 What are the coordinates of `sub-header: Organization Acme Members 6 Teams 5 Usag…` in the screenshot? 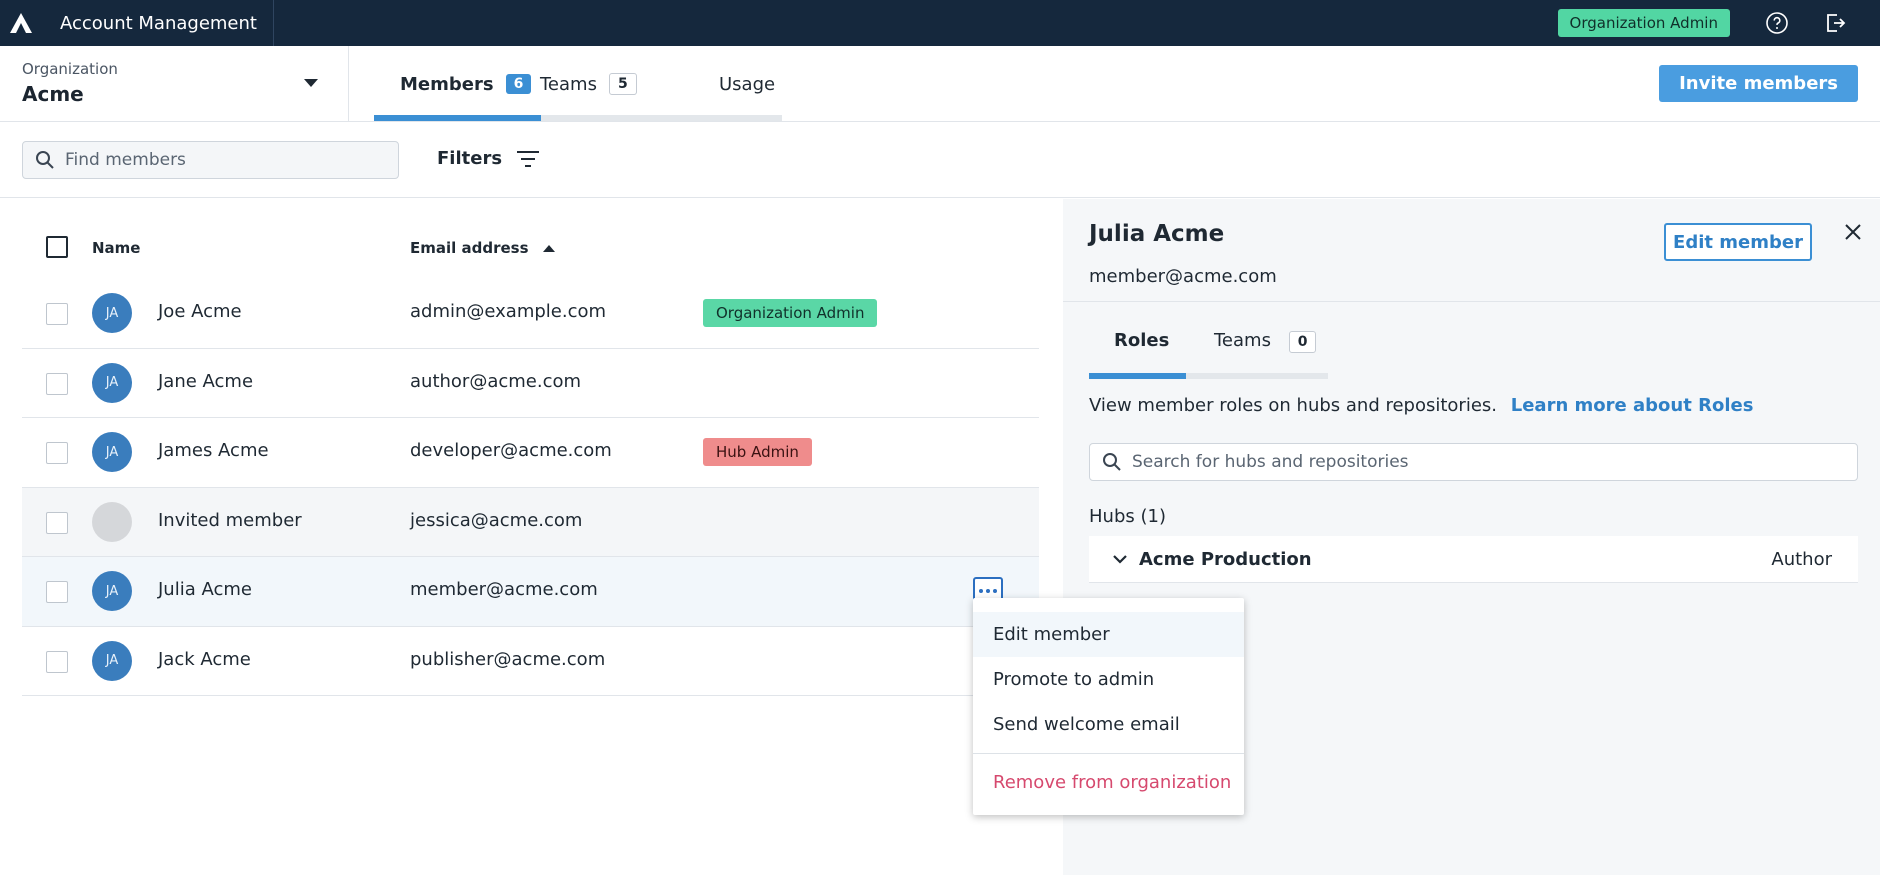 It's located at (940, 84).